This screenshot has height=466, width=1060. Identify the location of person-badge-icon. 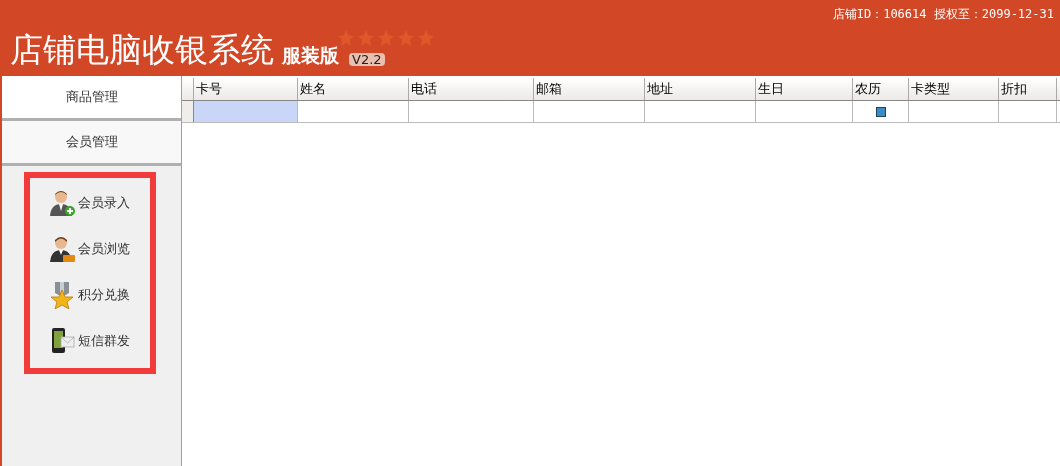
(62, 249).